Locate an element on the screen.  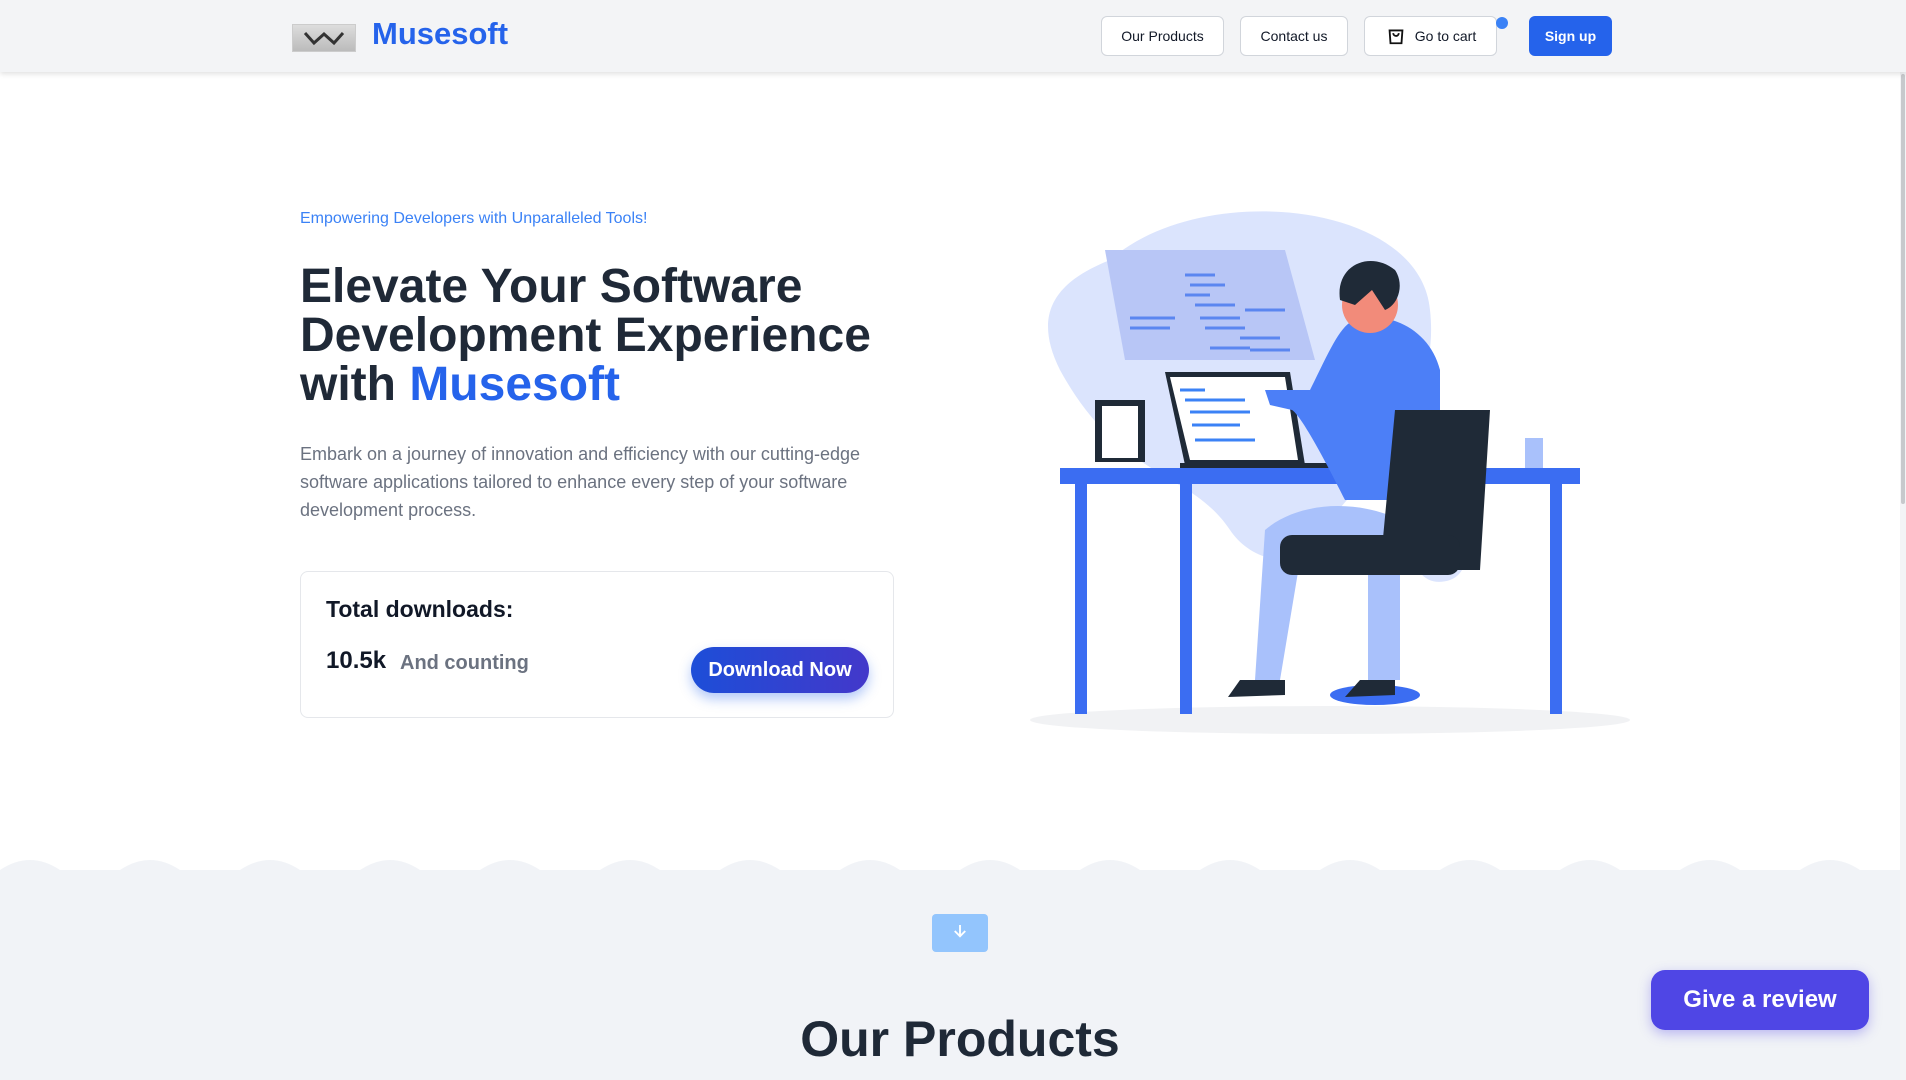
our-products-heading: Our Products is located at coordinates (960, 1039).